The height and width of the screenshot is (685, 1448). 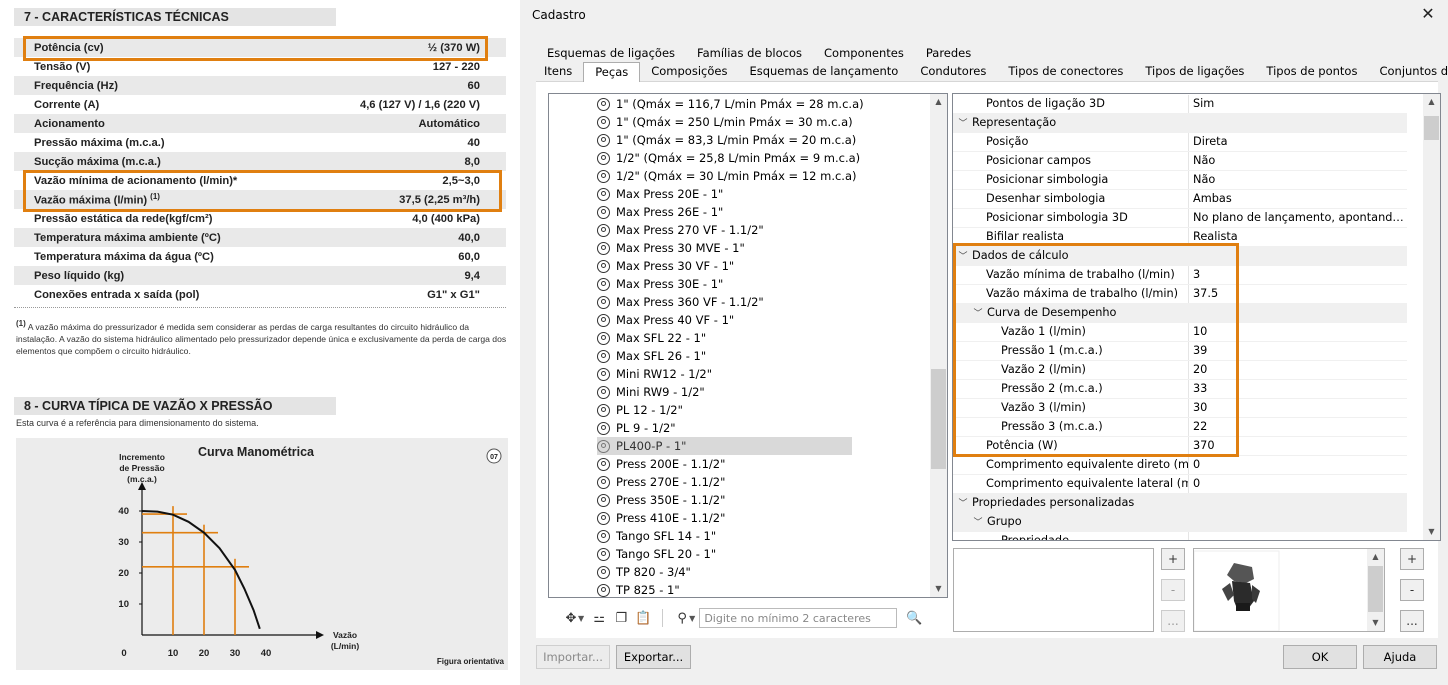 I want to click on copy-icon: ❐, so click(x=621, y=618).